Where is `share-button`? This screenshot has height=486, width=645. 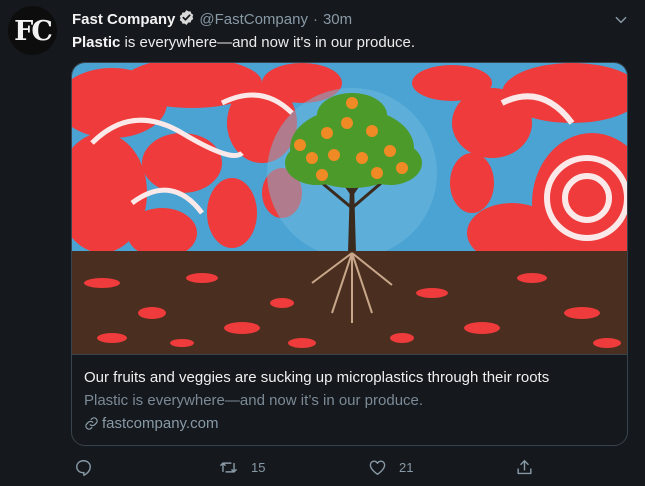
share-button is located at coordinates (524, 467).